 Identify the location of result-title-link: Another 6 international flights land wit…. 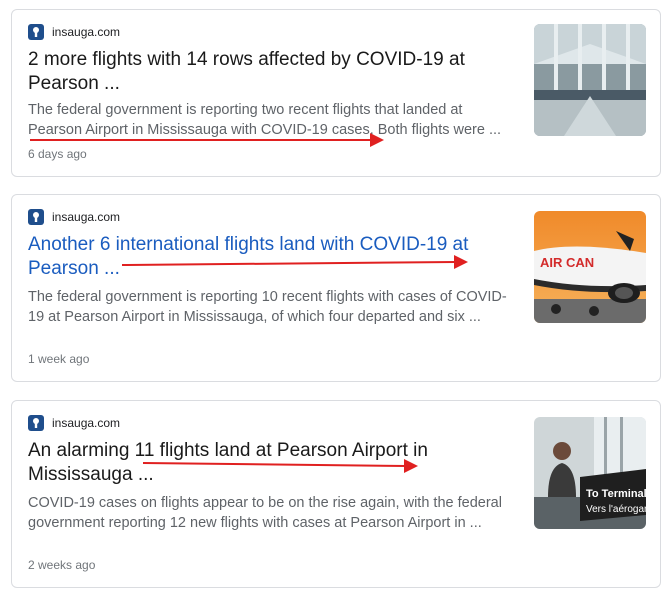
(263, 257).